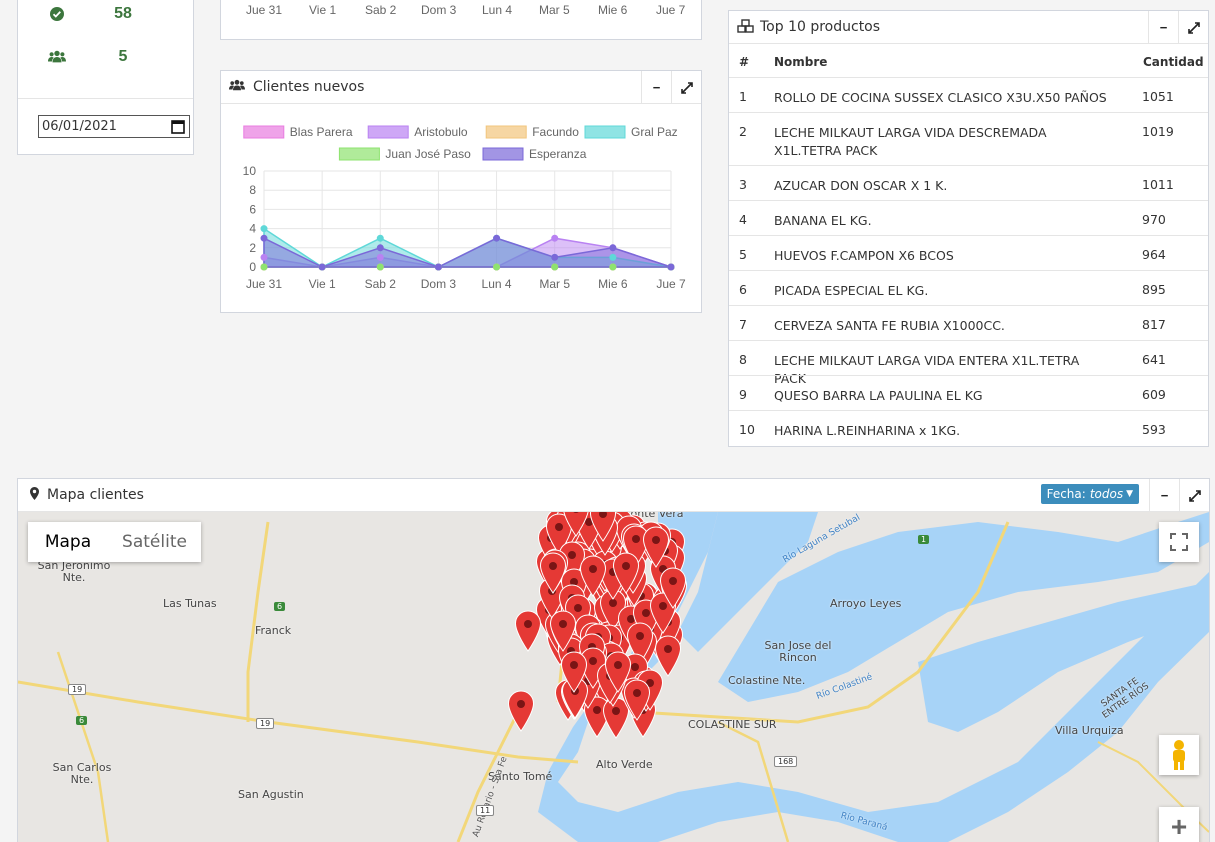  What do you see at coordinates (381, 10) in the screenshot?
I see `x-tick-label: Sab 2` at bounding box center [381, 10].